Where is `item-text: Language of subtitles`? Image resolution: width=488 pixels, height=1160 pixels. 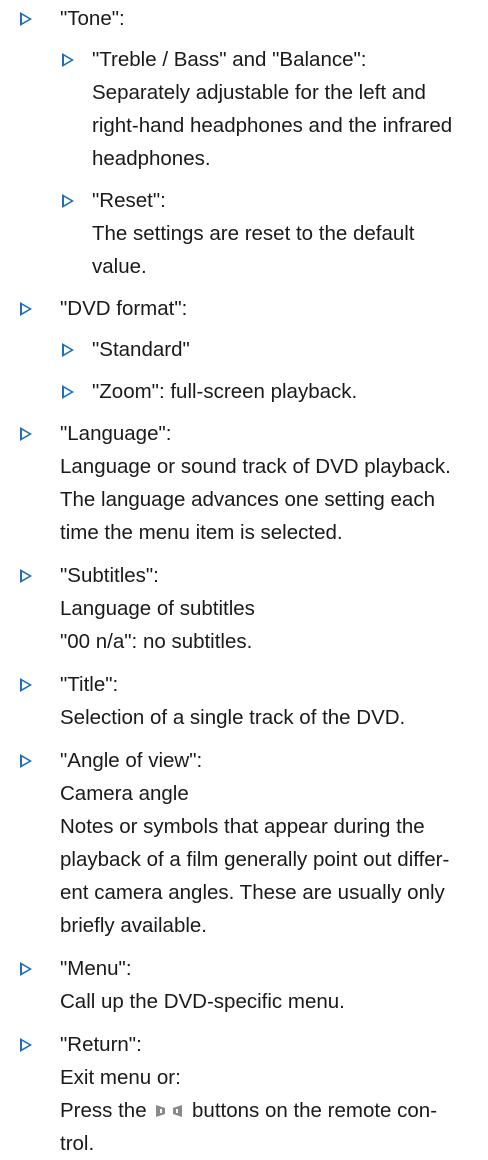
item-text: Language of subtitles is located at coordinates (157, 608).